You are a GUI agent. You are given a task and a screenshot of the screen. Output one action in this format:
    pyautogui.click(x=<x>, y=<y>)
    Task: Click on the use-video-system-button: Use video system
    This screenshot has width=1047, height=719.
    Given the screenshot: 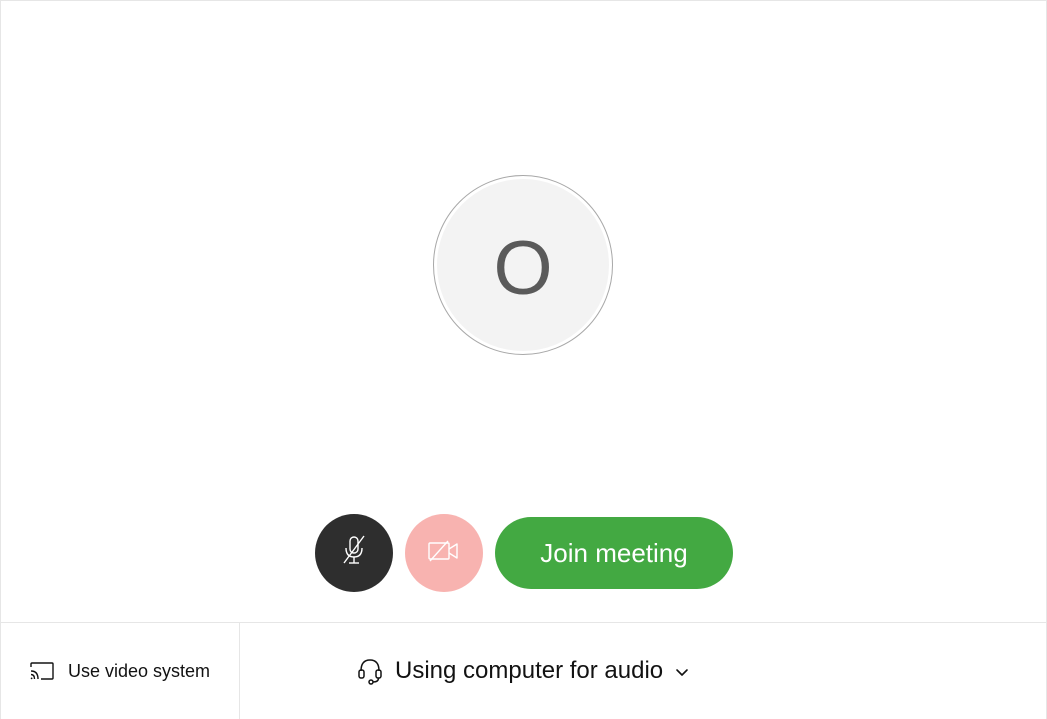 What is the action you would take?
    pyautogui.click(x=120, y=671)
    